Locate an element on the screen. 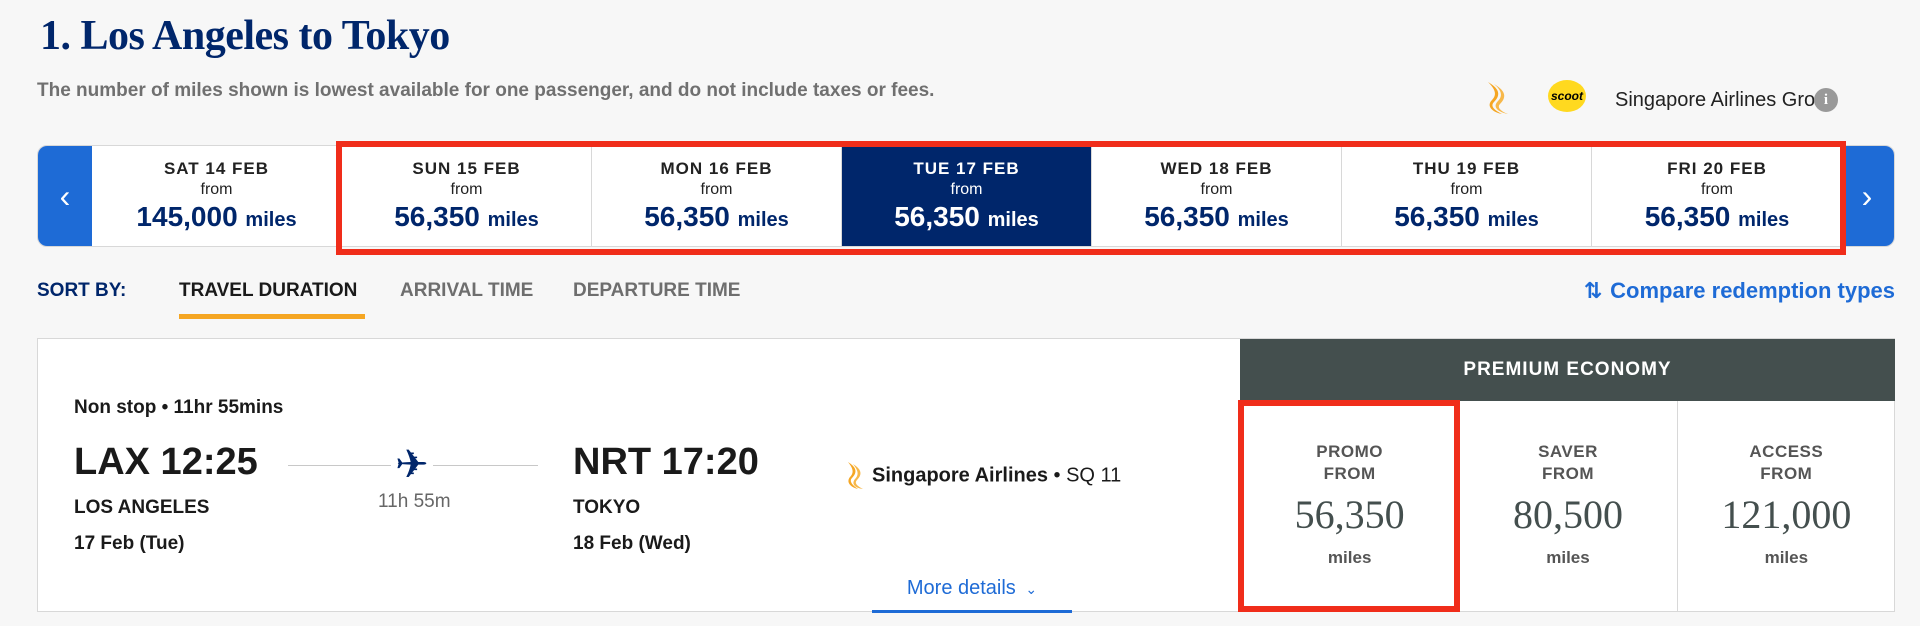  page-title: 1. Los Angeles to Tokyo is located at coordinates (245, 36).